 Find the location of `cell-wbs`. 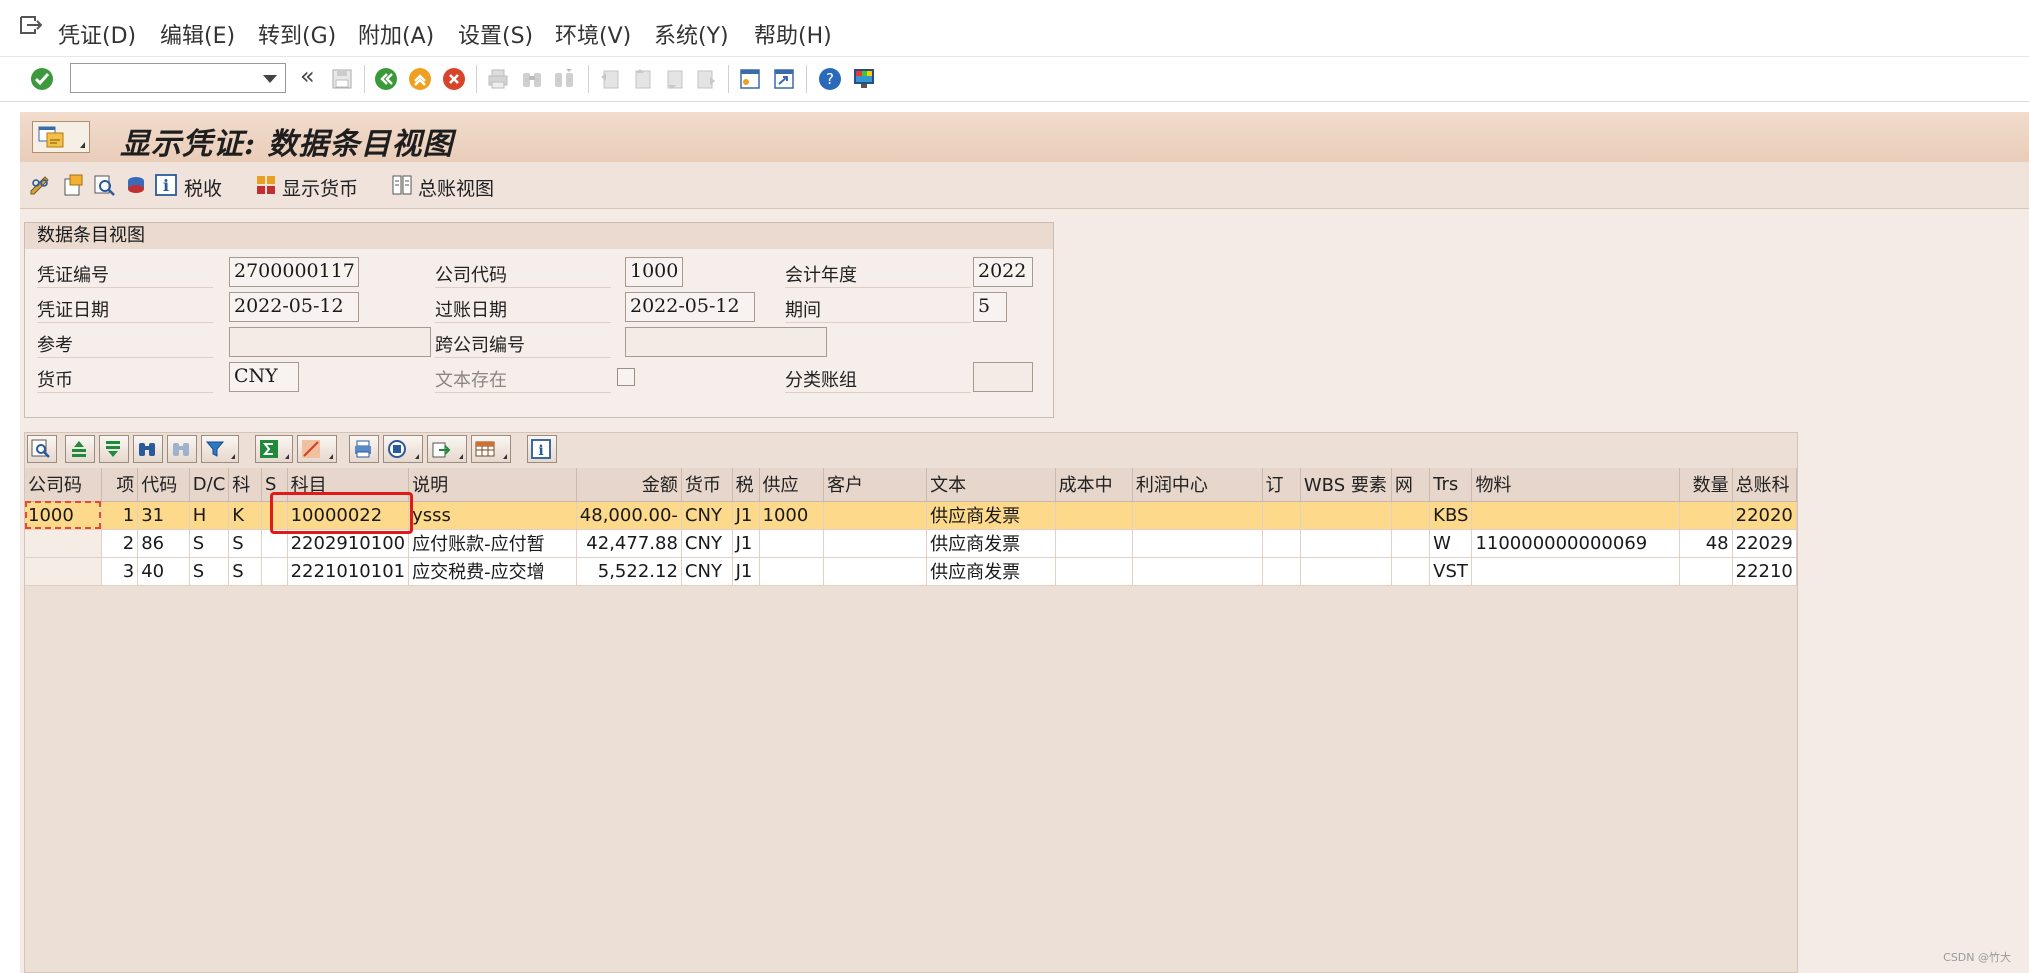

cell-wbs is located at coordinates (1346, 571).